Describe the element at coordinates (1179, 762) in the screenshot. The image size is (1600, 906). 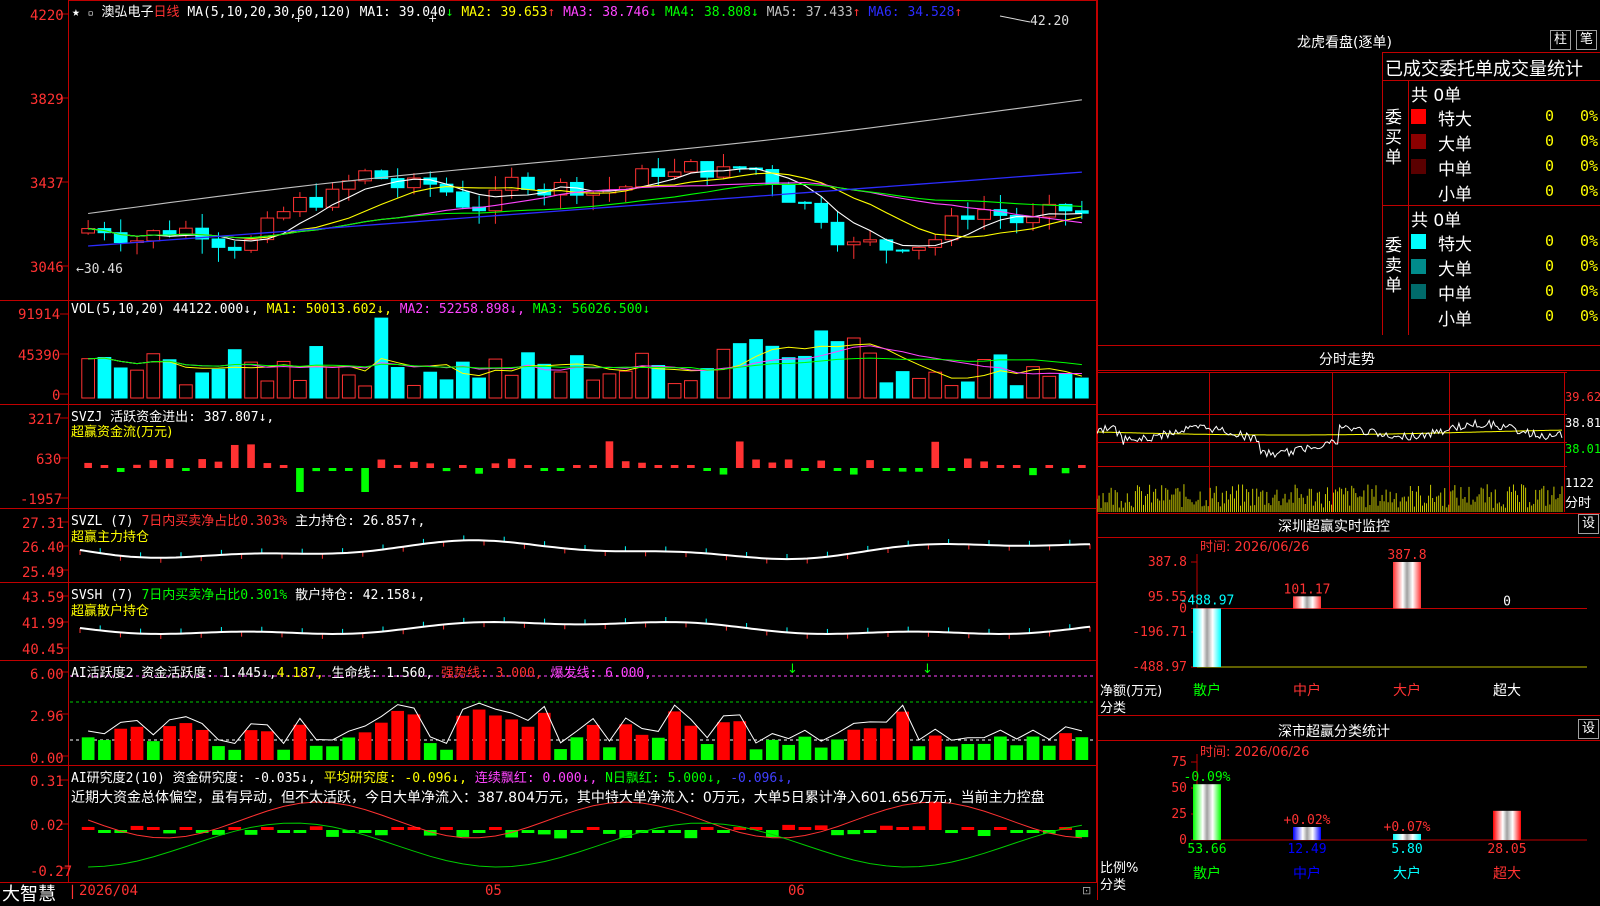
I see `y-tick-label: 75` at that location.